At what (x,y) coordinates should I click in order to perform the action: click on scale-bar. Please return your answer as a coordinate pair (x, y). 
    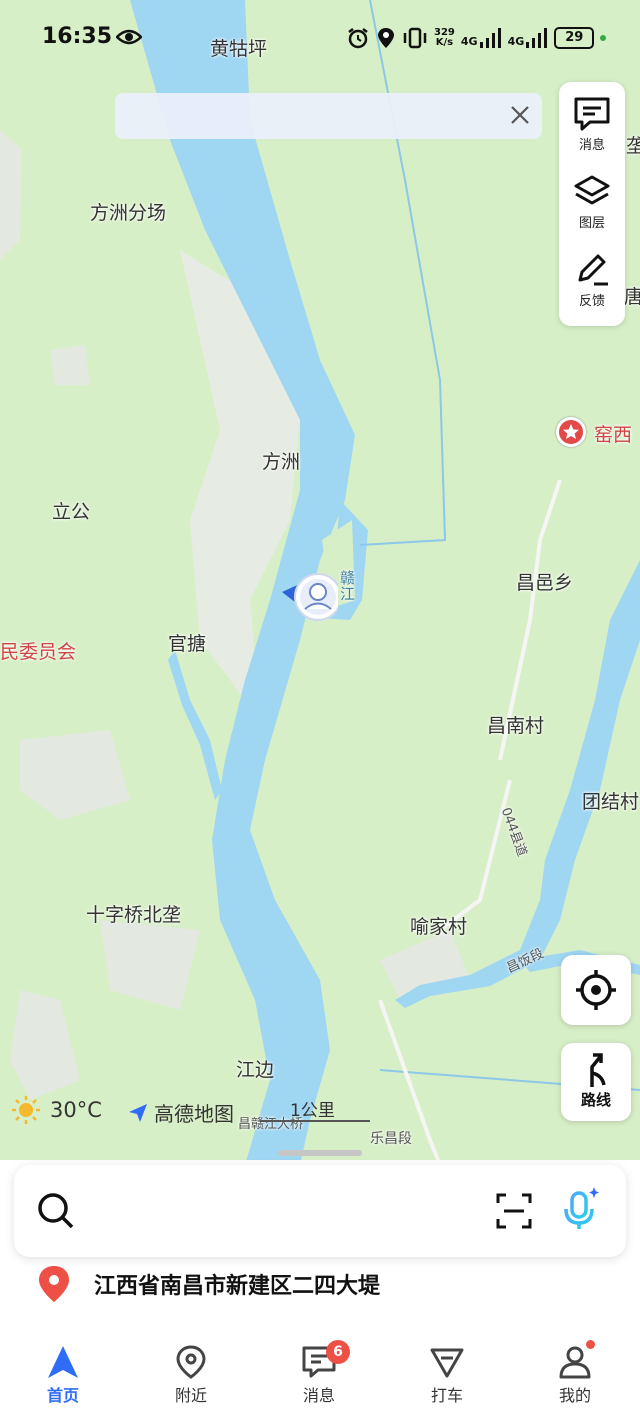
    Looking at the image, I should click on (315, 1121).